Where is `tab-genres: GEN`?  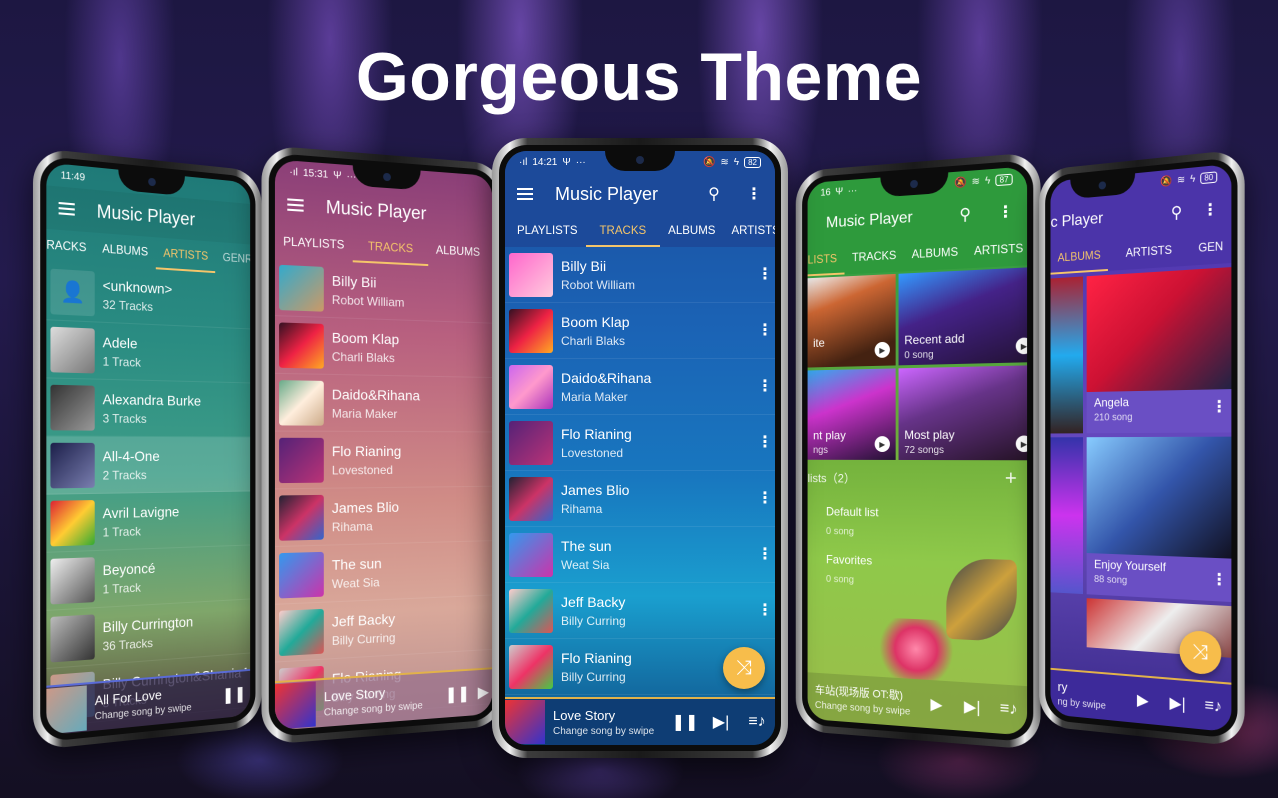
tab-genres: GEN is located at coordinates (1210, 248).